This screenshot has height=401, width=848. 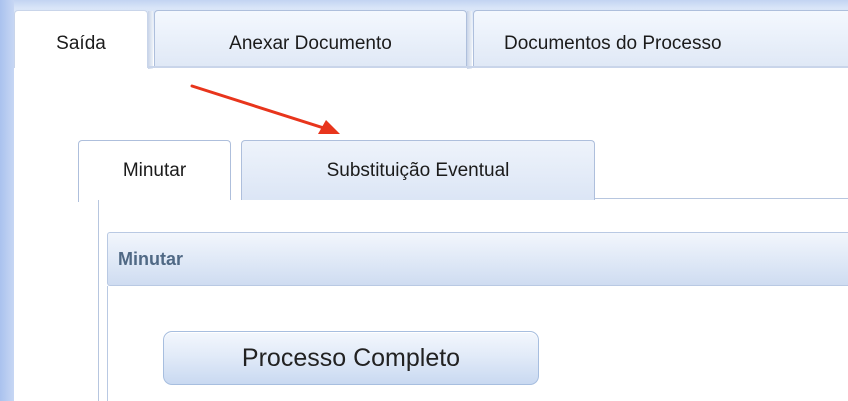 I want to click on tab-label: Substituição Eventual, so click(x=418, y=170).